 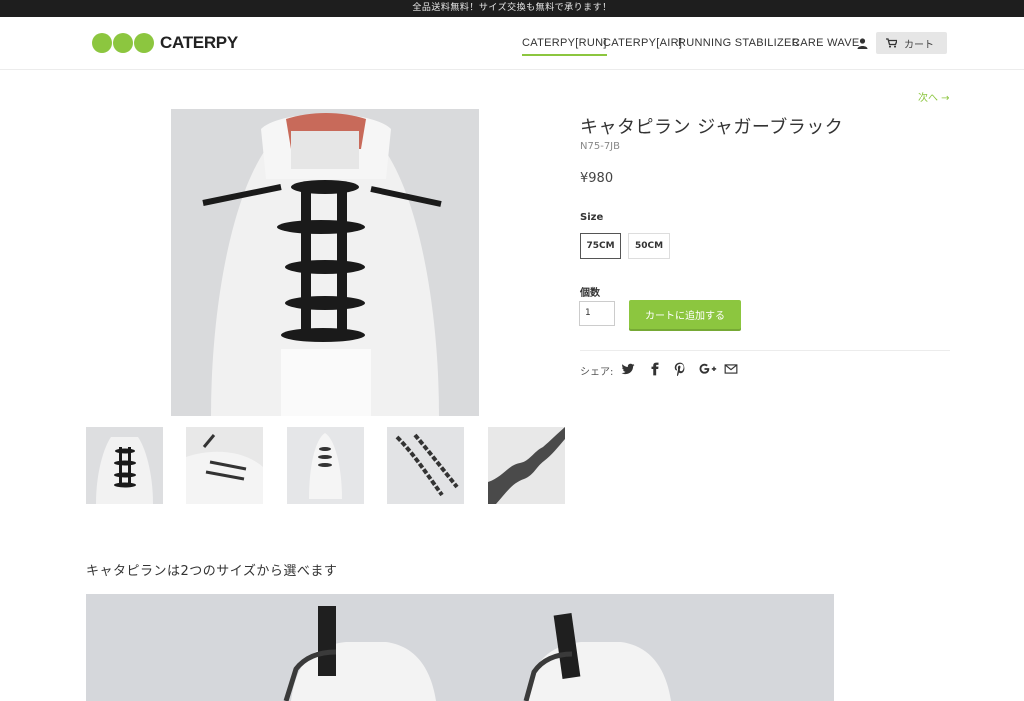 I want to click on product-main-image, so click(x=325, y=262).